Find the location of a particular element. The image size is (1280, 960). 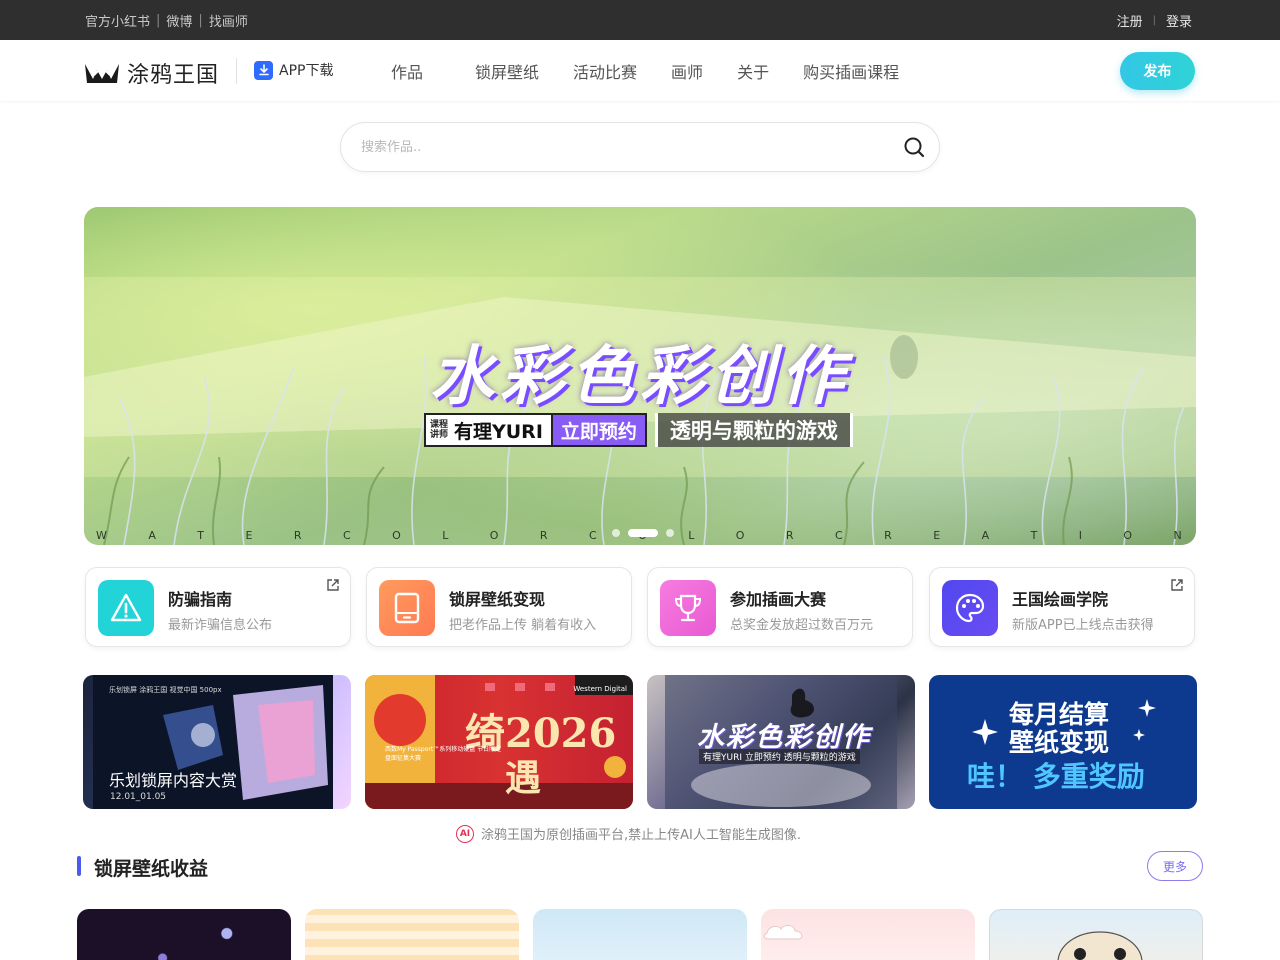

search-bar is located at coordinates (640, 147).